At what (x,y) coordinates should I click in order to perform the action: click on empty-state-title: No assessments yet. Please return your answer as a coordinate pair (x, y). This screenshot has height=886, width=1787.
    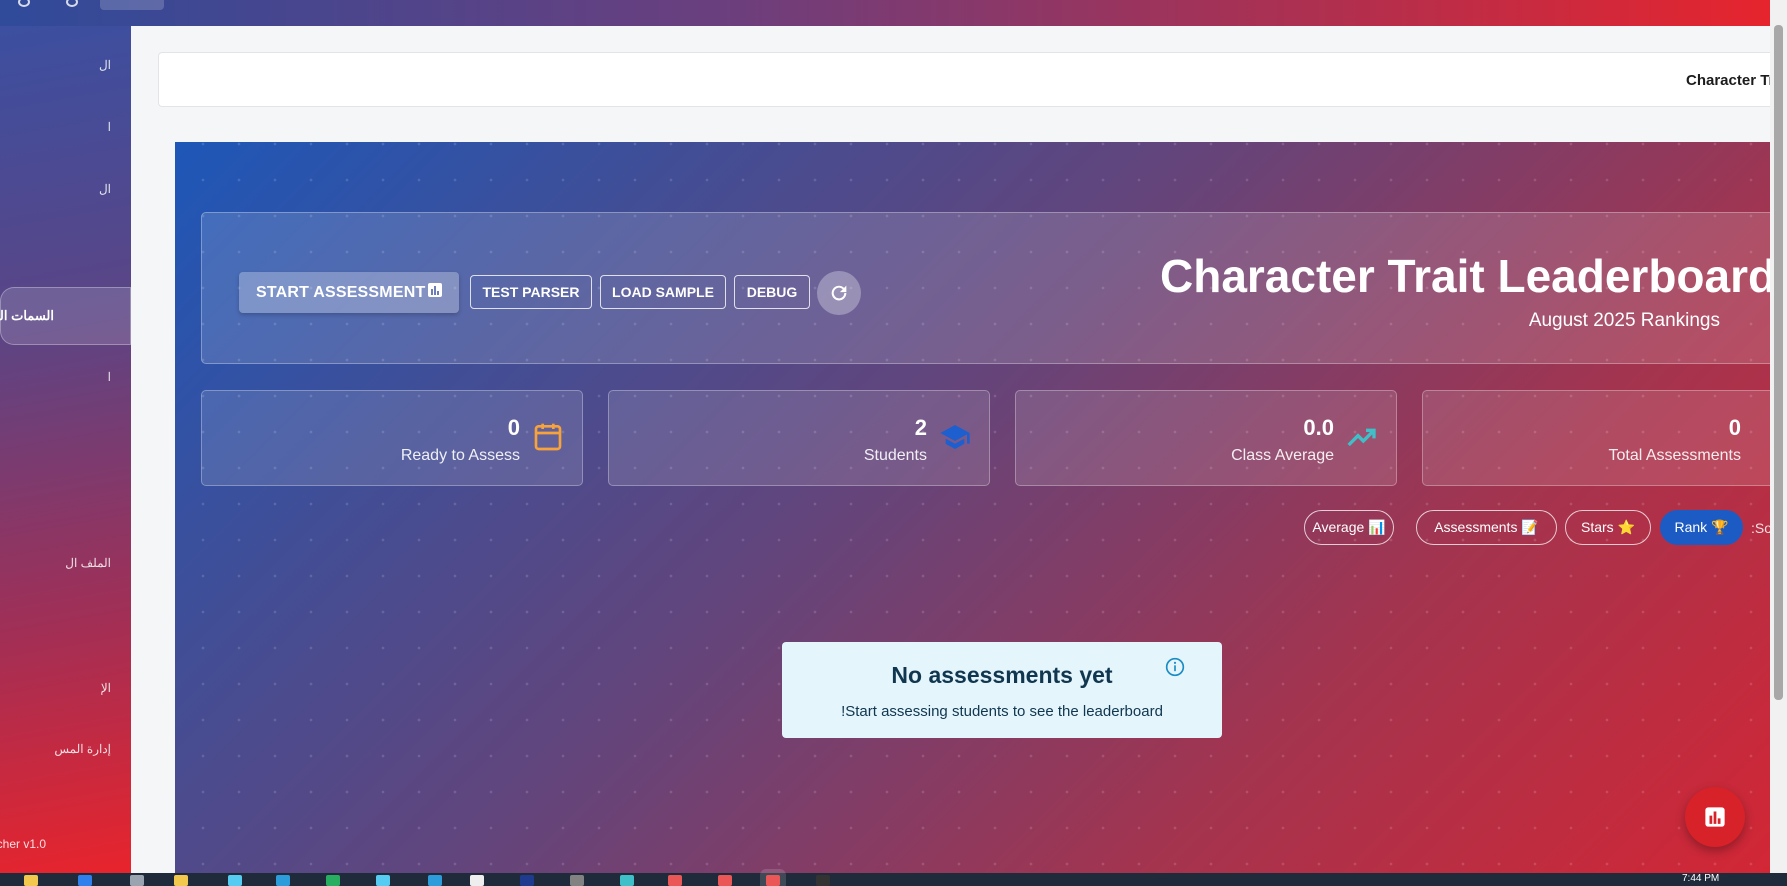
    Looking at the image, I should click on (1002, 675).